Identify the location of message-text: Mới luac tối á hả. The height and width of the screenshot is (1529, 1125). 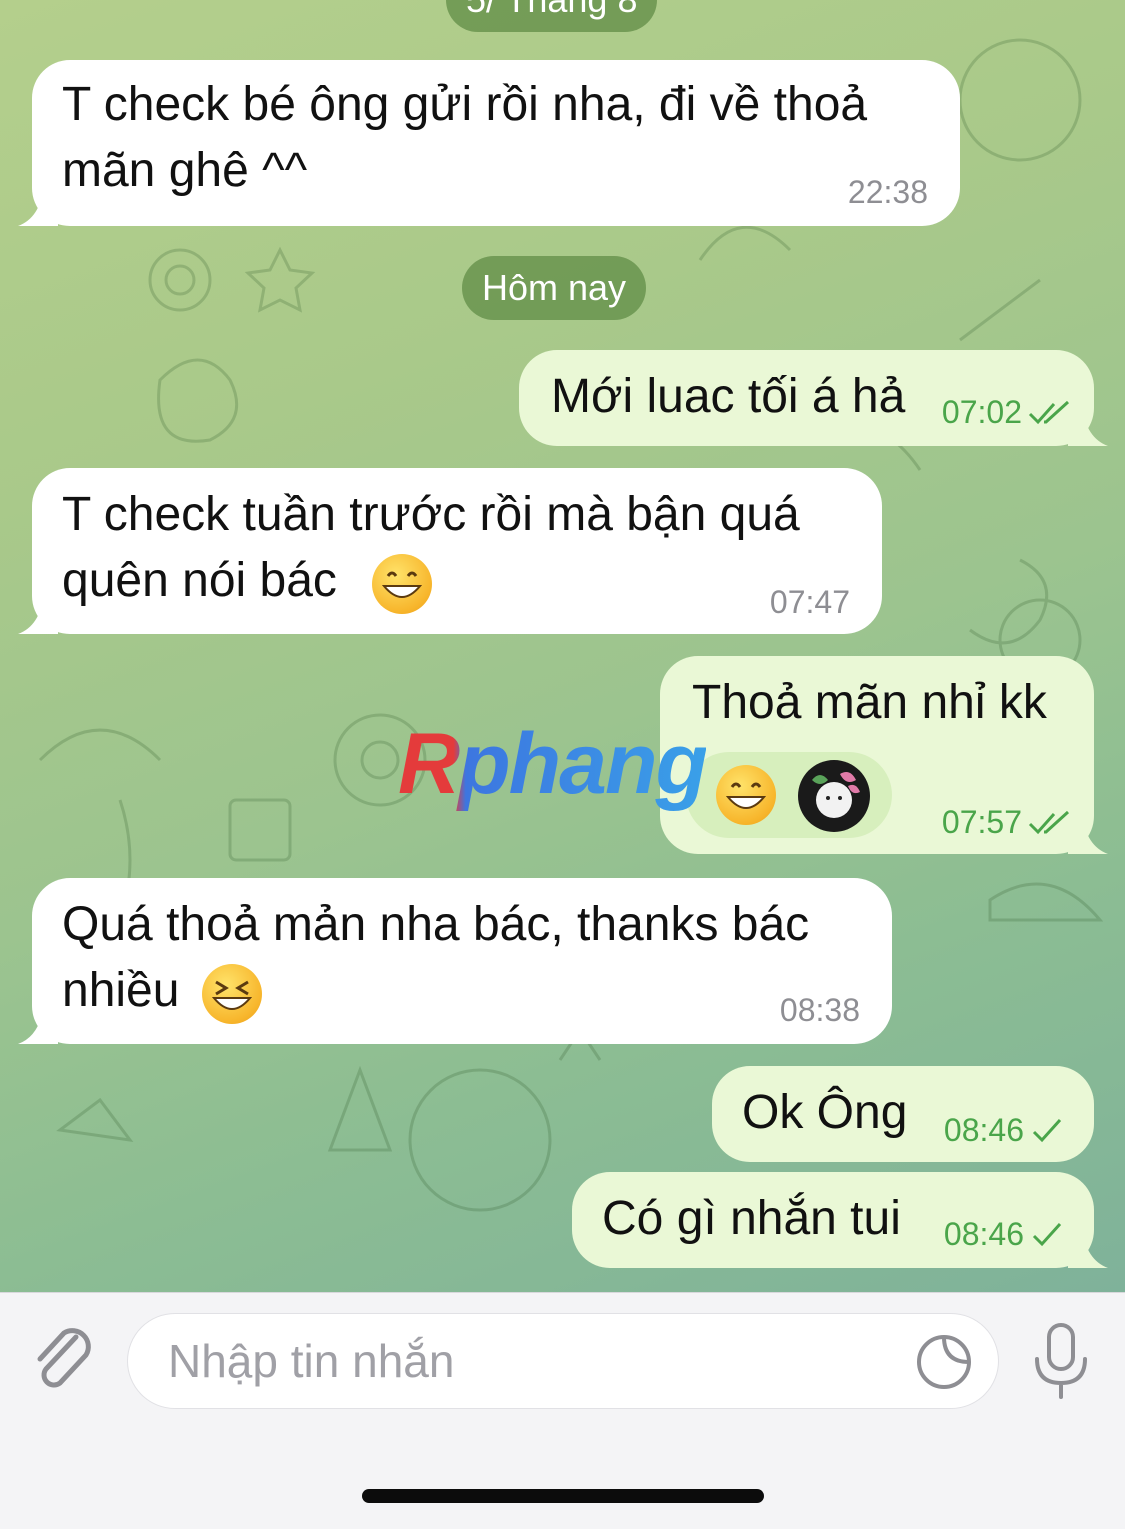
(728, 396).